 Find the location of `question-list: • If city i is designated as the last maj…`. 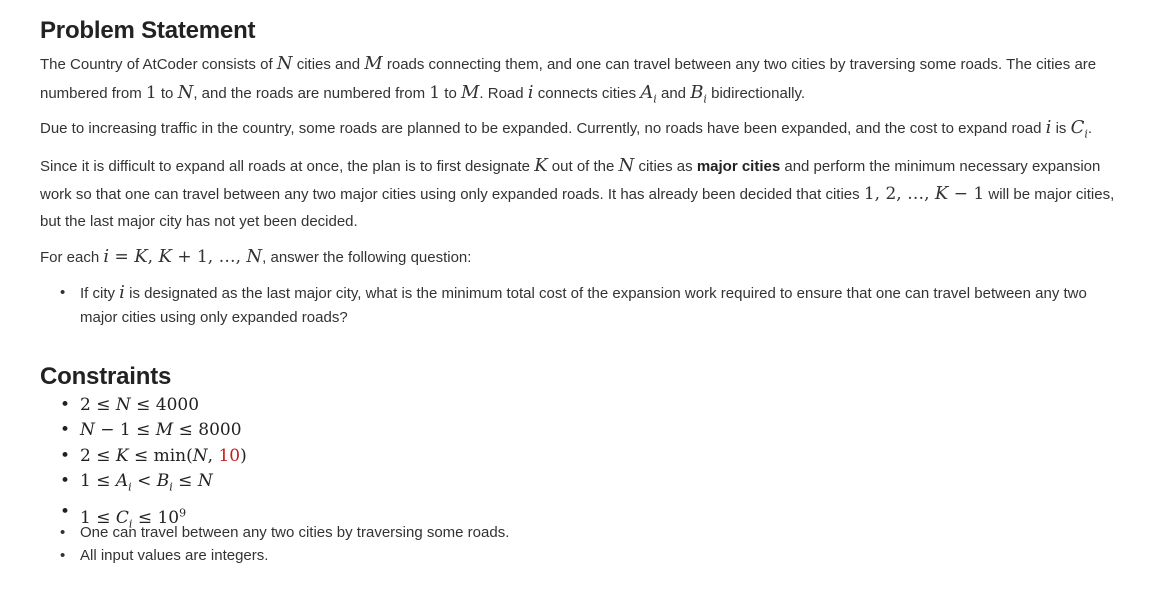

question-list: • If city i is designated as the last maj… is located at coordinates (593, 305).